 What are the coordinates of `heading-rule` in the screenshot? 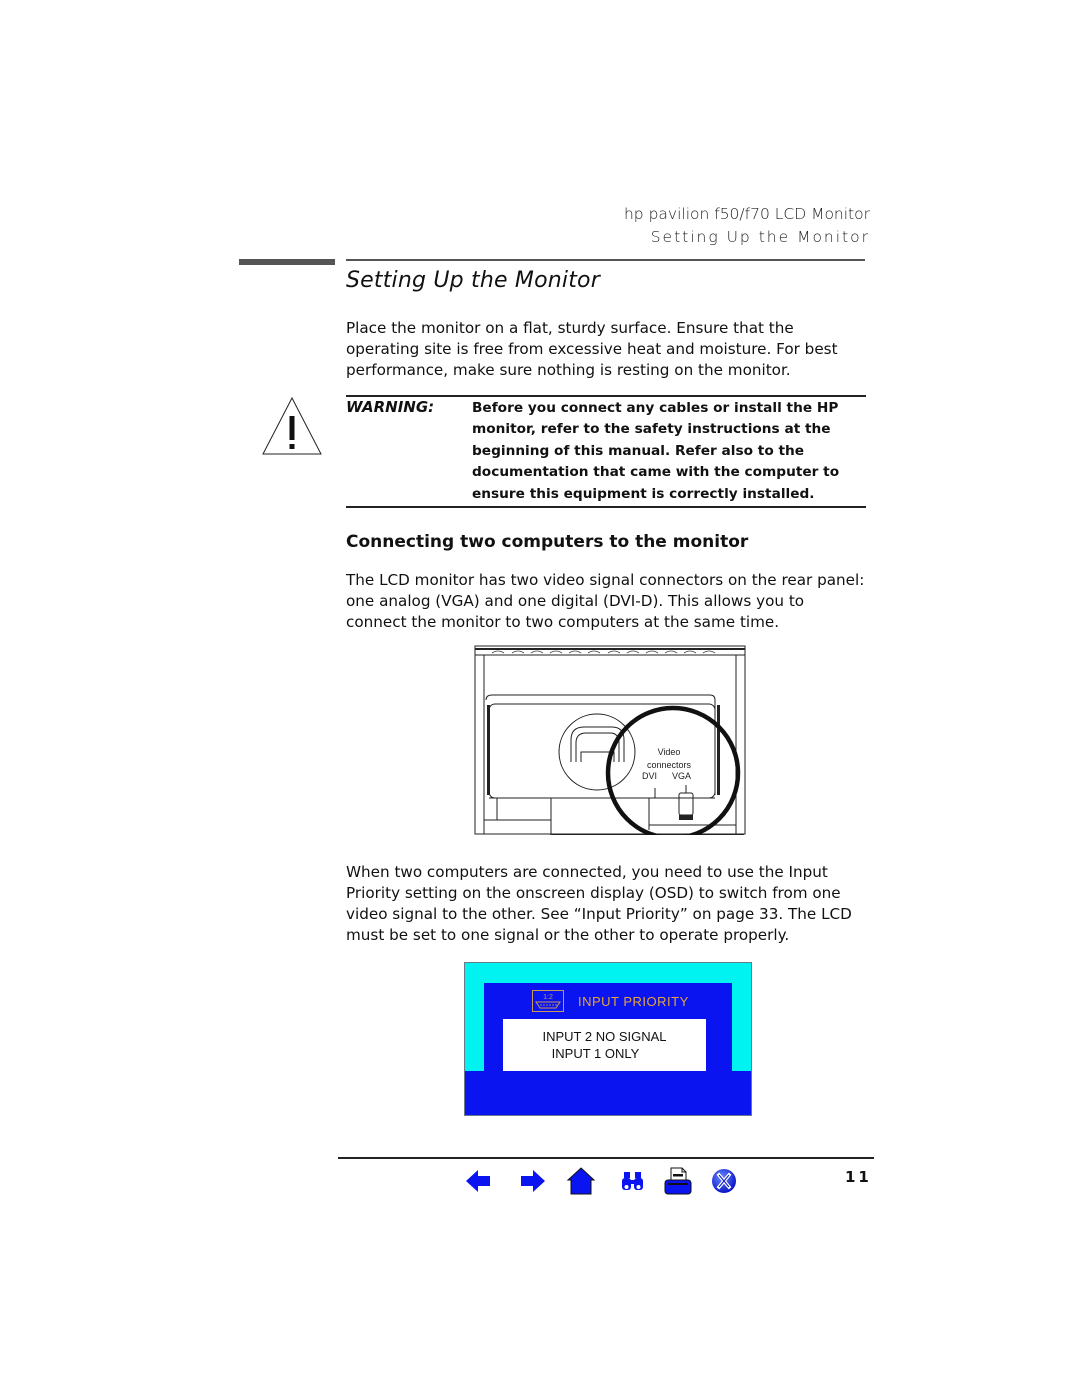 It's located at (605, 260).